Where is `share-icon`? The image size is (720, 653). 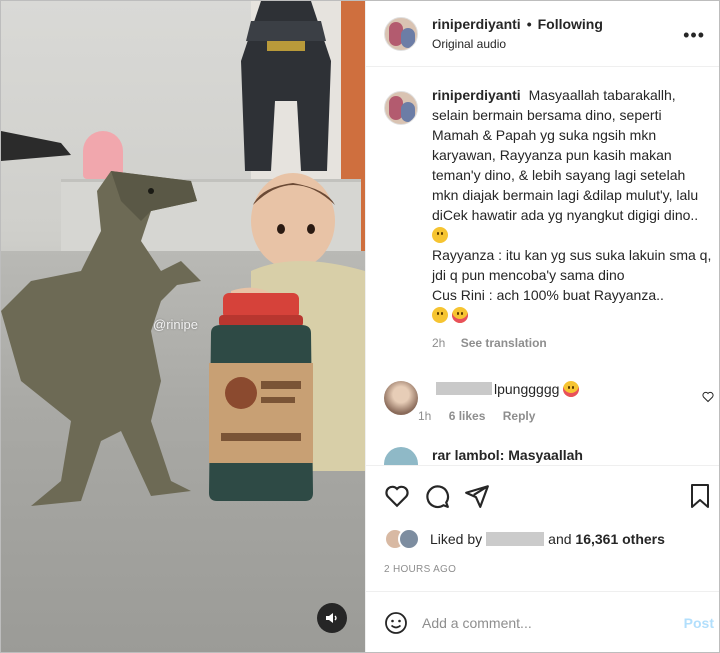 share-icon is located at coordinates (477, 496).